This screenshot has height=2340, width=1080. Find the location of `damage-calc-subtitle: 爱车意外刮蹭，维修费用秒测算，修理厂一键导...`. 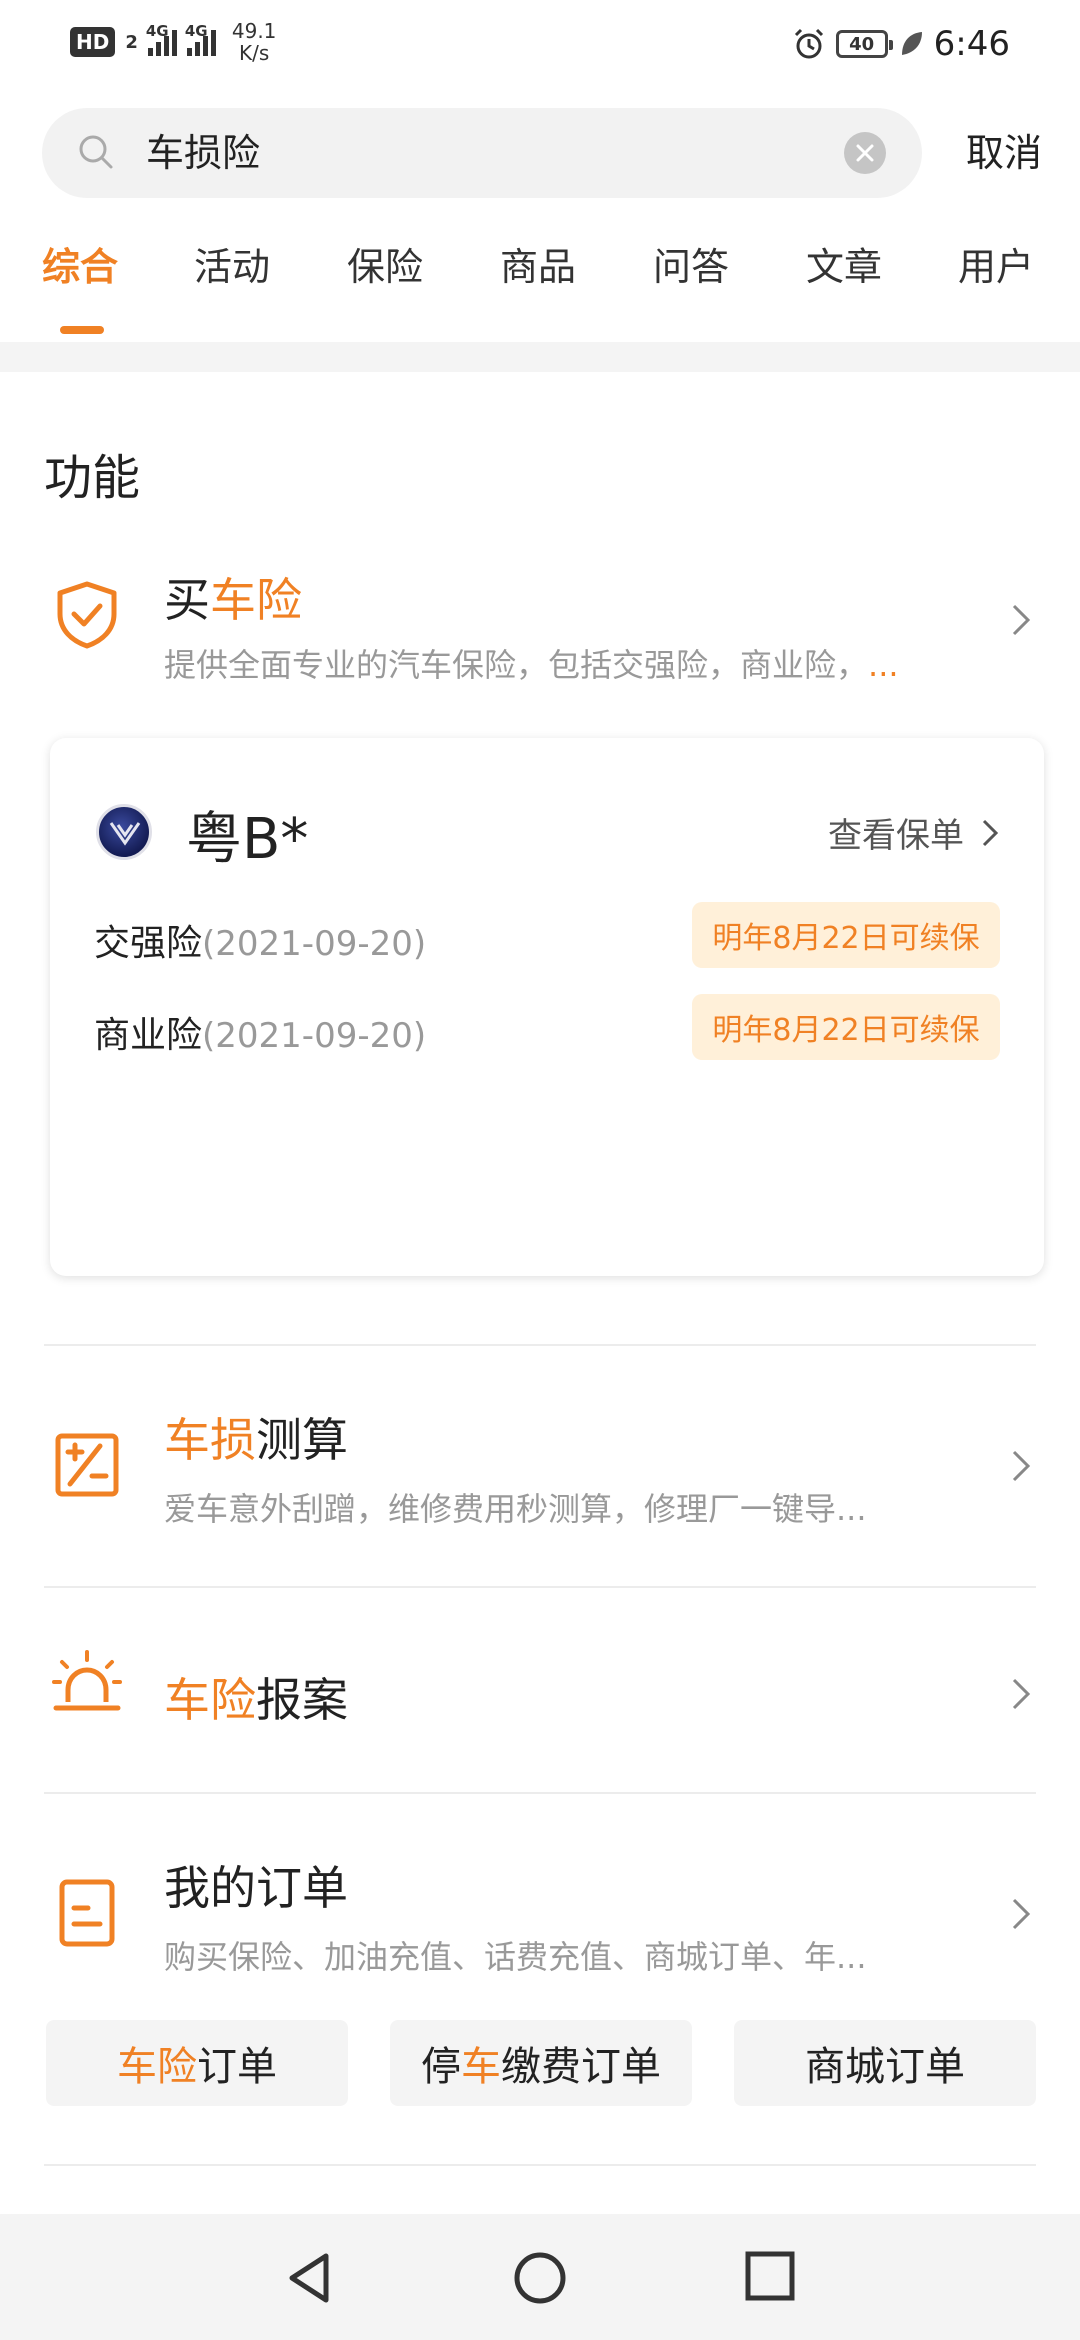

damage-calc-subtitle: 爱车意外刮蹭，维修费用秒测算，修理厂一键导... is located at coordinates (515, 1509).